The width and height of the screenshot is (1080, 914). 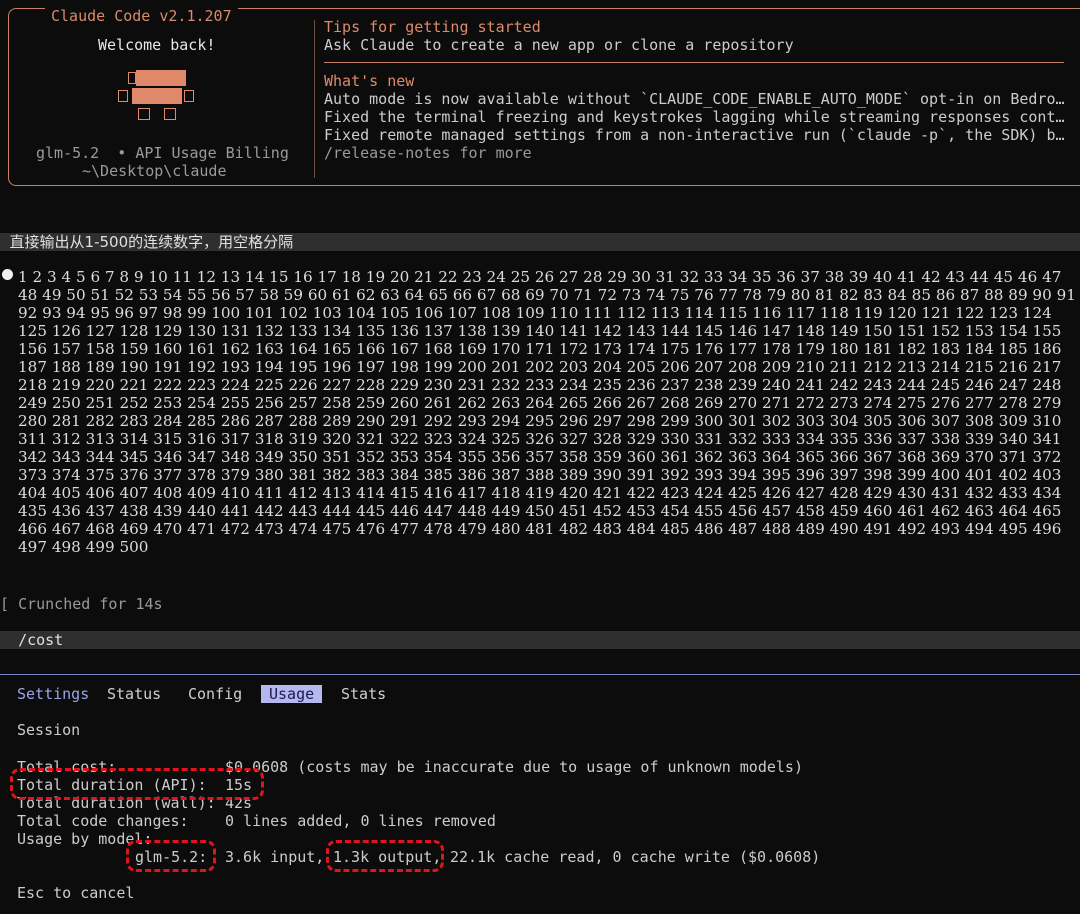 What do you see at coordinates (275, 857) in the screenshot?
I see `model-input: 3.6k input,` at bounding box center [275, 857].